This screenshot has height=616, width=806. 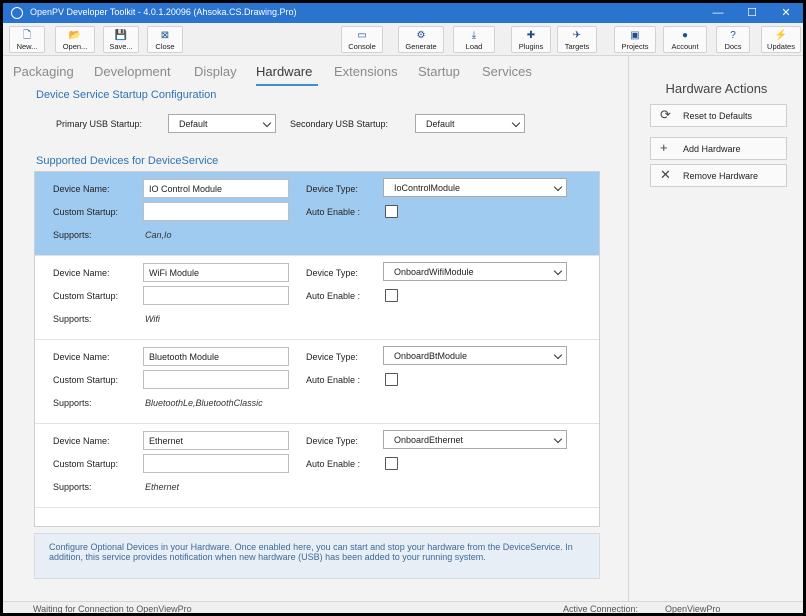 What do you see at coordinates (222, 123) in the screenshot?
I see `primary-usb-select: Default` at bounding box center [222, 123].